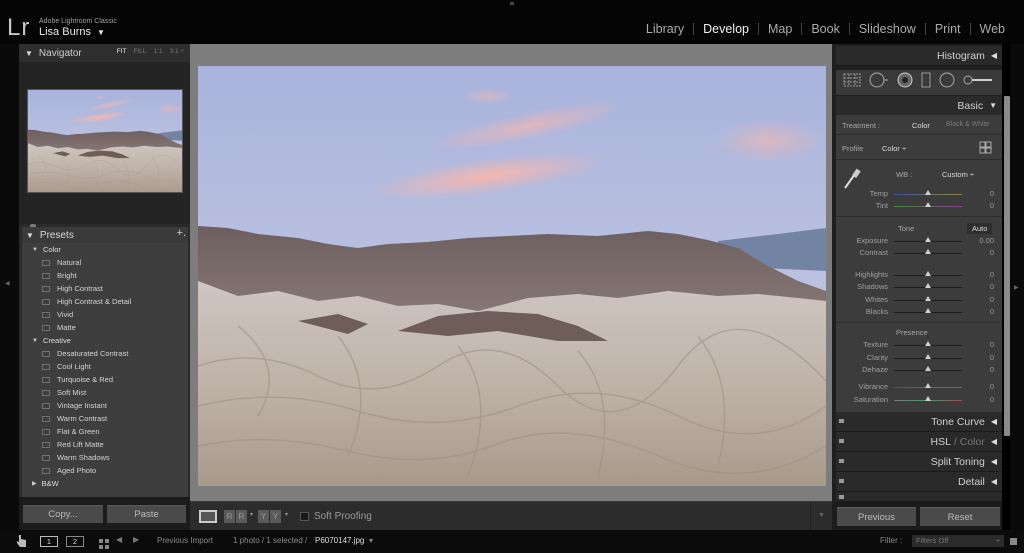 The height and width of the screenshot is (553, 1024). Describe the element at coordinates (879, 82) in the screenshot. I see `spot-removal-icon` at that location.